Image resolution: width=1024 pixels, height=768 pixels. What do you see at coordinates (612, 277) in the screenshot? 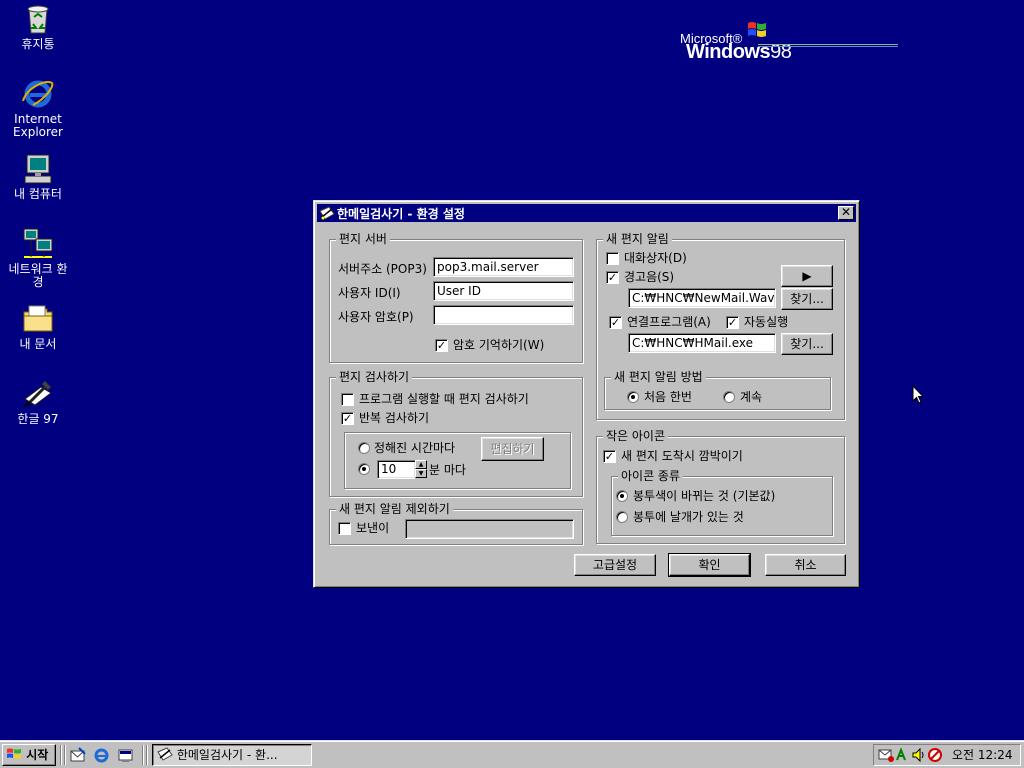
I see `notify-sound-checkbox: ✓` at bounding box center [612, 277].